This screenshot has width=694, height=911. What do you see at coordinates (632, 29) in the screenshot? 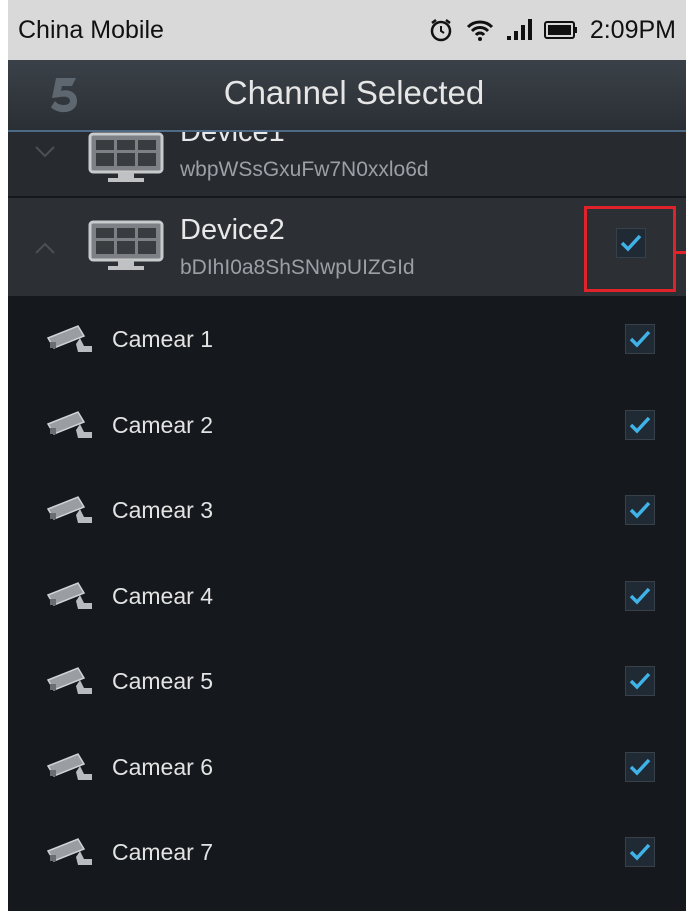
I see `clock-time: 2:09PM` at bounding box center [632, 29].